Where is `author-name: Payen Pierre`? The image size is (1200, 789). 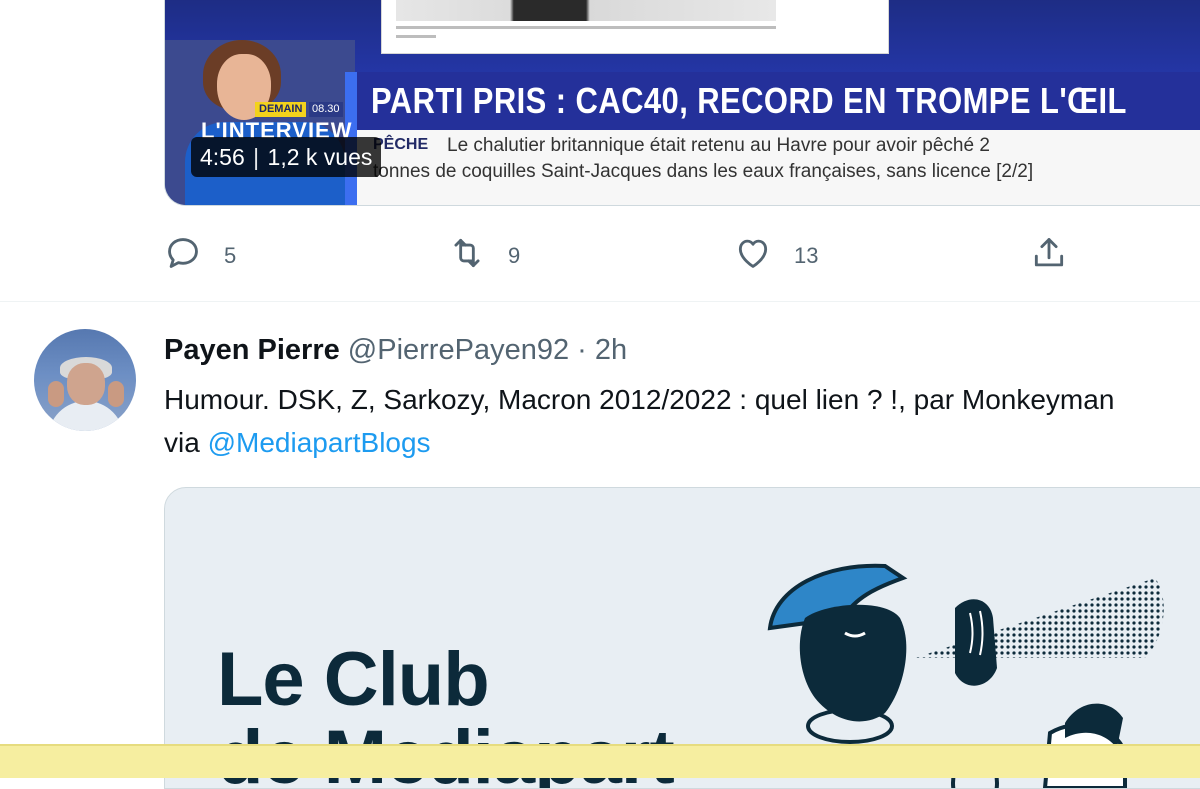 author-name: Payen Pierre is located at coordinates (252, 350).